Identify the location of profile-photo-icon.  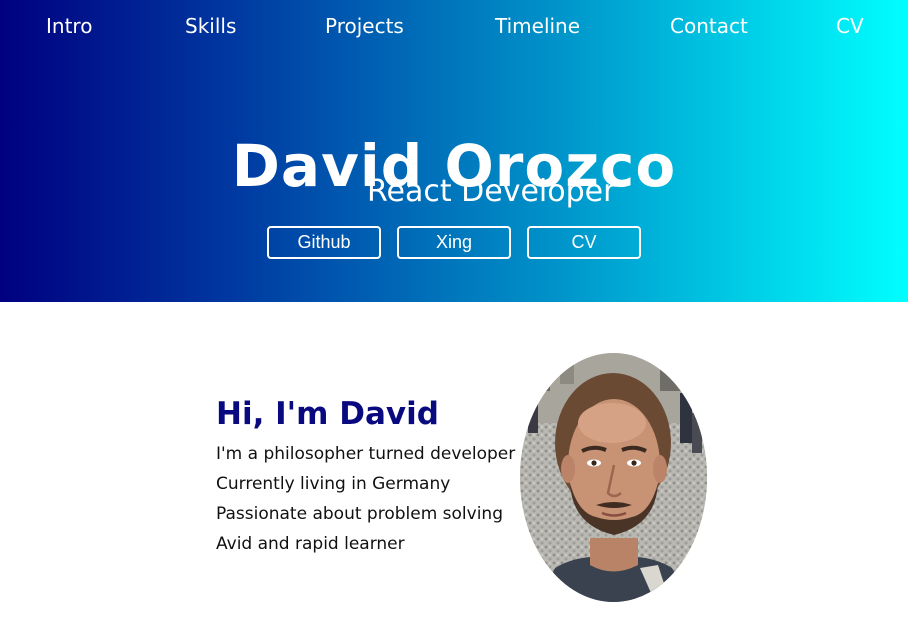
(613, 477).